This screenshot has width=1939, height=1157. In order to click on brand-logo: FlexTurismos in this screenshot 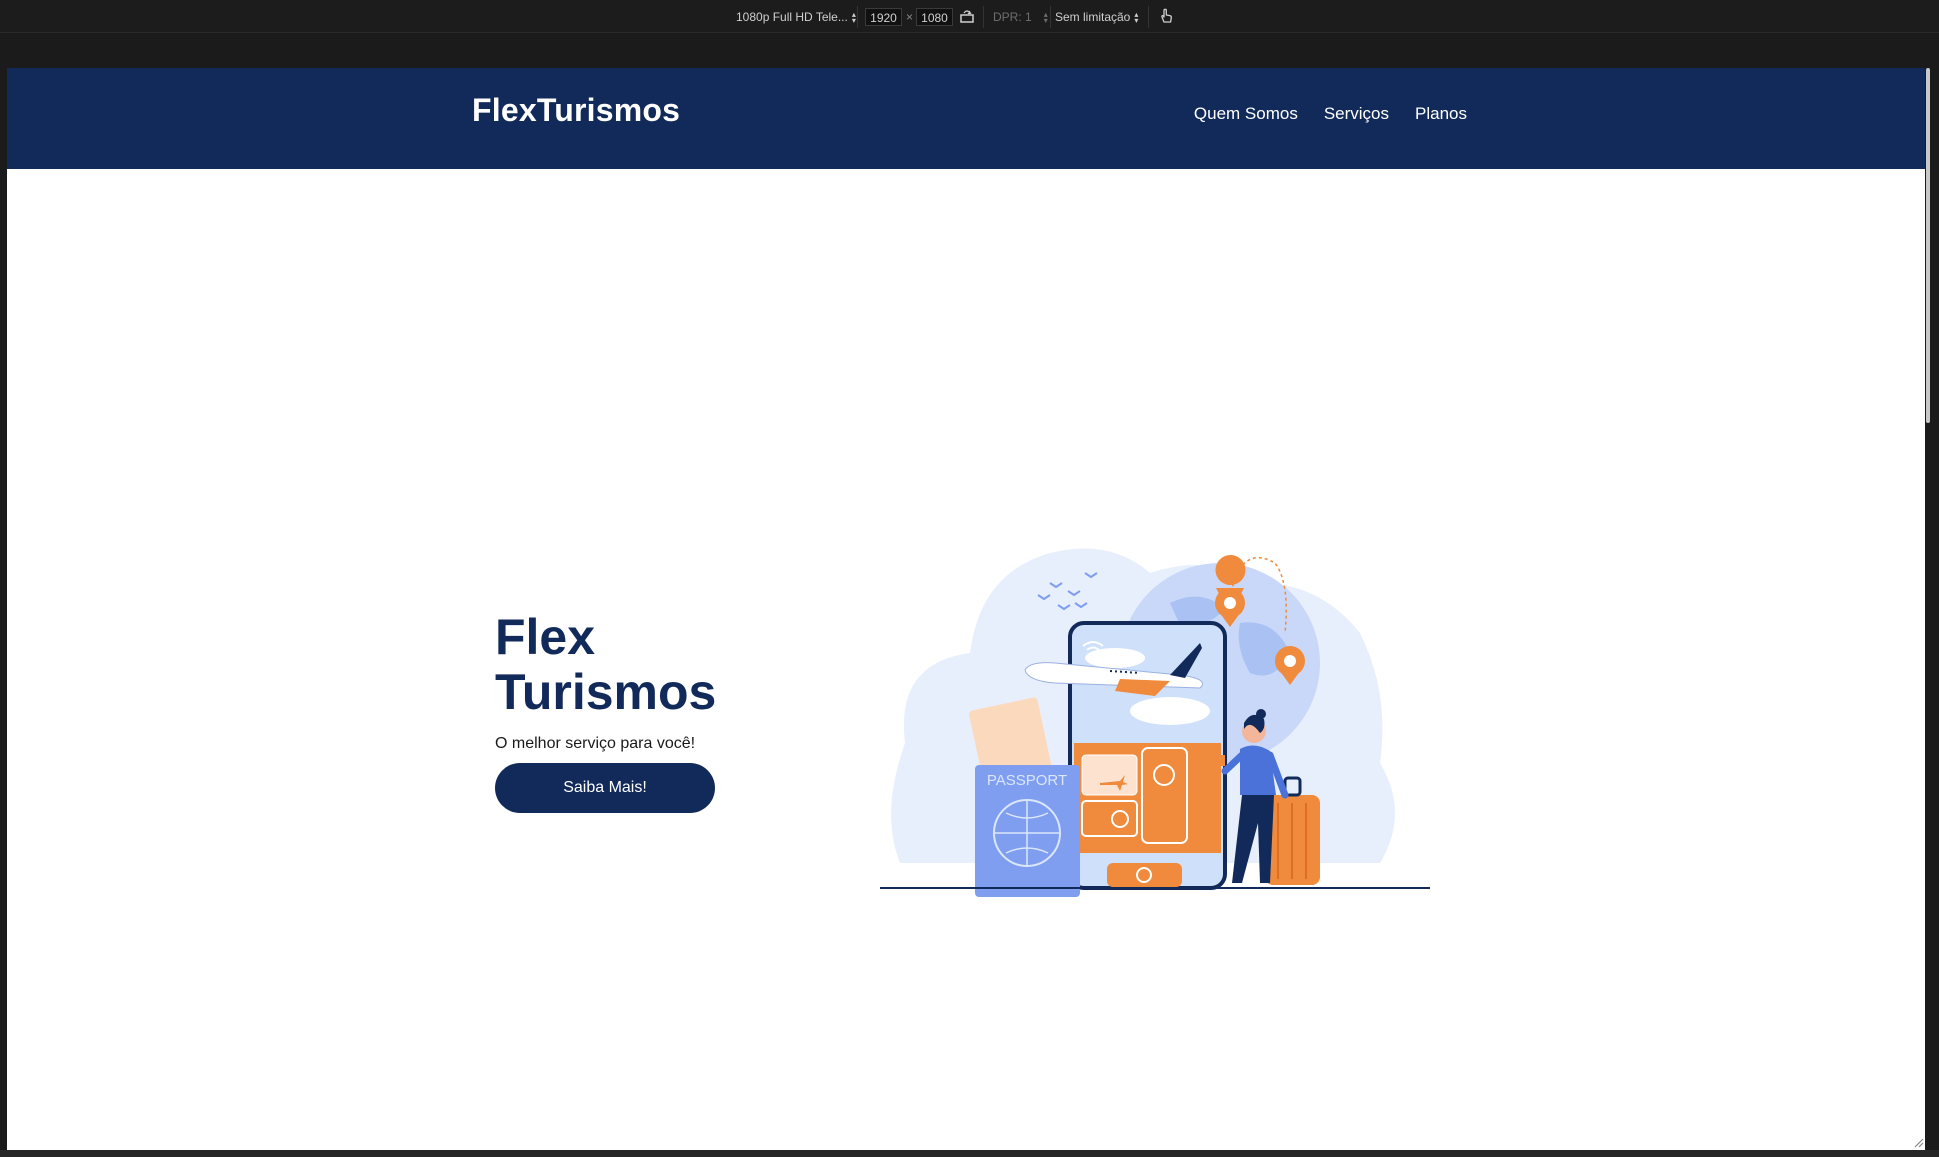, I will do `click(576, 110)`.